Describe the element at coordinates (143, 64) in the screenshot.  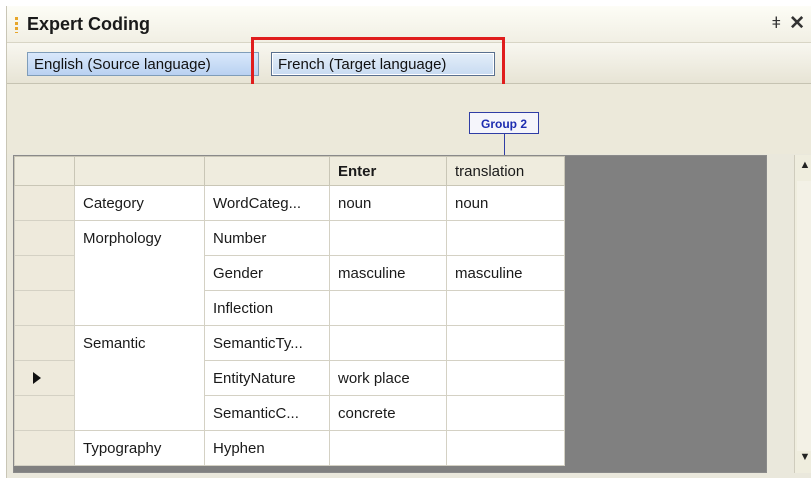
I see `tab-source-language: English (Source language)` at that location.